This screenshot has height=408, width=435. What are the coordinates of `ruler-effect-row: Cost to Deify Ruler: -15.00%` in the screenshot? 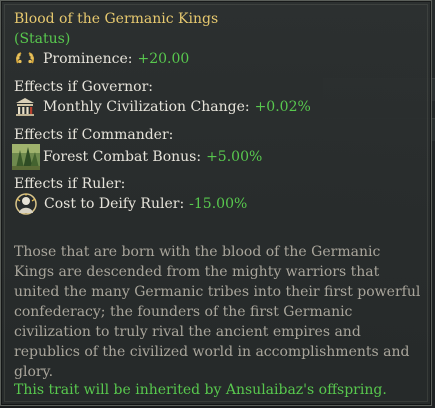 It's located at (130, 204).